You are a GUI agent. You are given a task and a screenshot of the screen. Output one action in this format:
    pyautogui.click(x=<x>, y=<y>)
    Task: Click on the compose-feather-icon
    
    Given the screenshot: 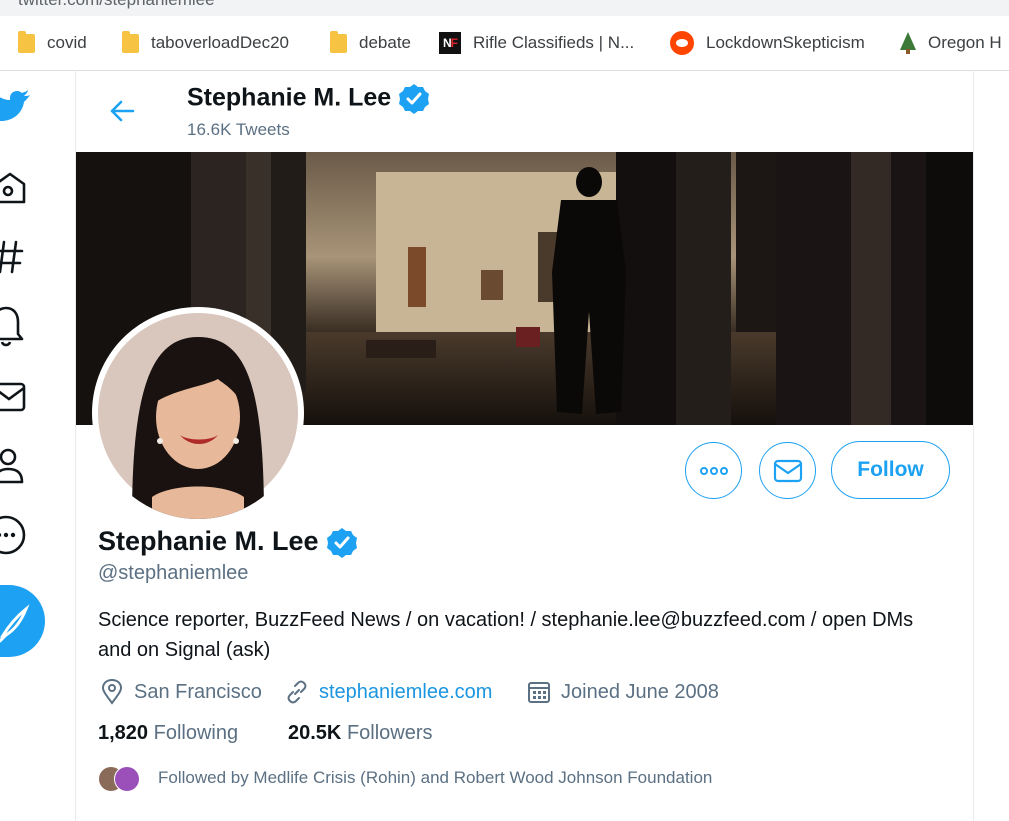 What is the action you would take?
    pyautogui.click(x=15, y=623)
    